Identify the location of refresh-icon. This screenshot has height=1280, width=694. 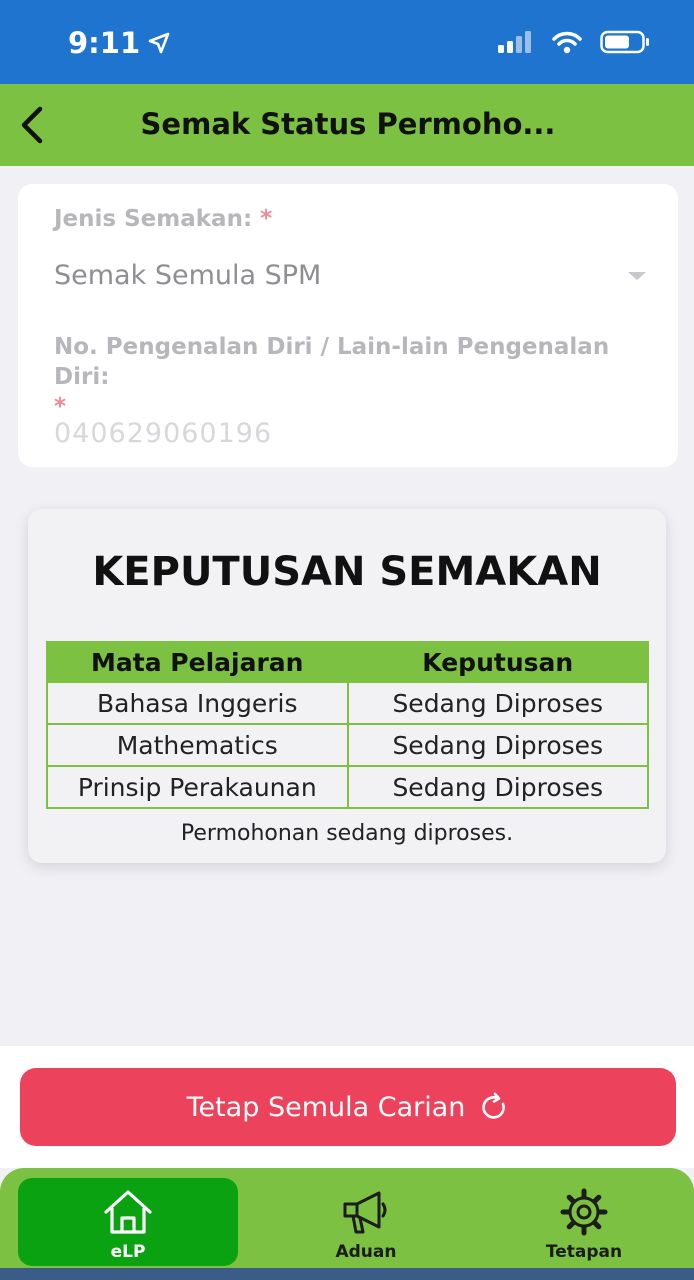
(494, 1105).